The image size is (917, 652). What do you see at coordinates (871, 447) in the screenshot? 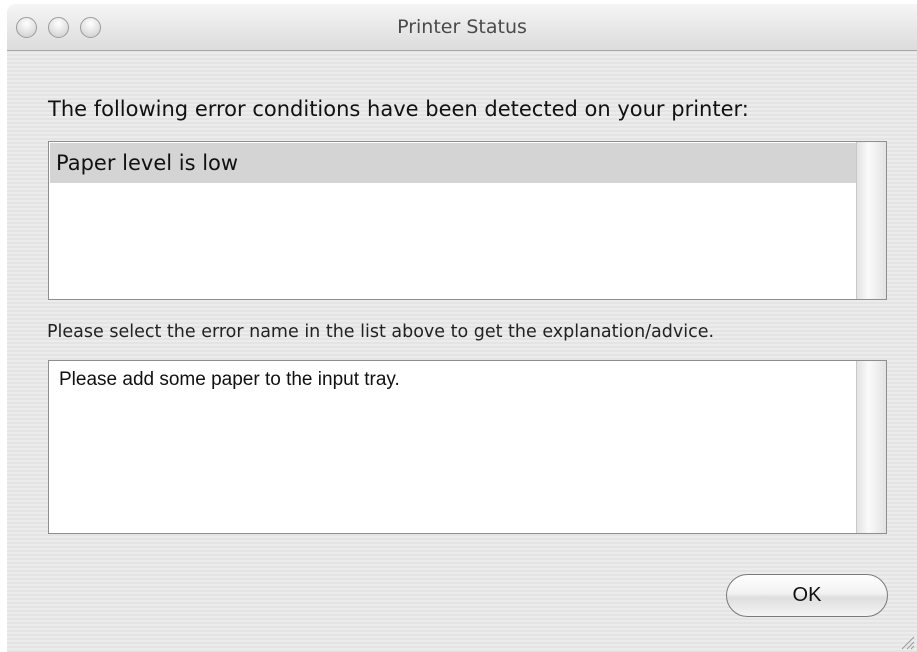
I see `advice-scrollbar` at bounding box center [871, 447].